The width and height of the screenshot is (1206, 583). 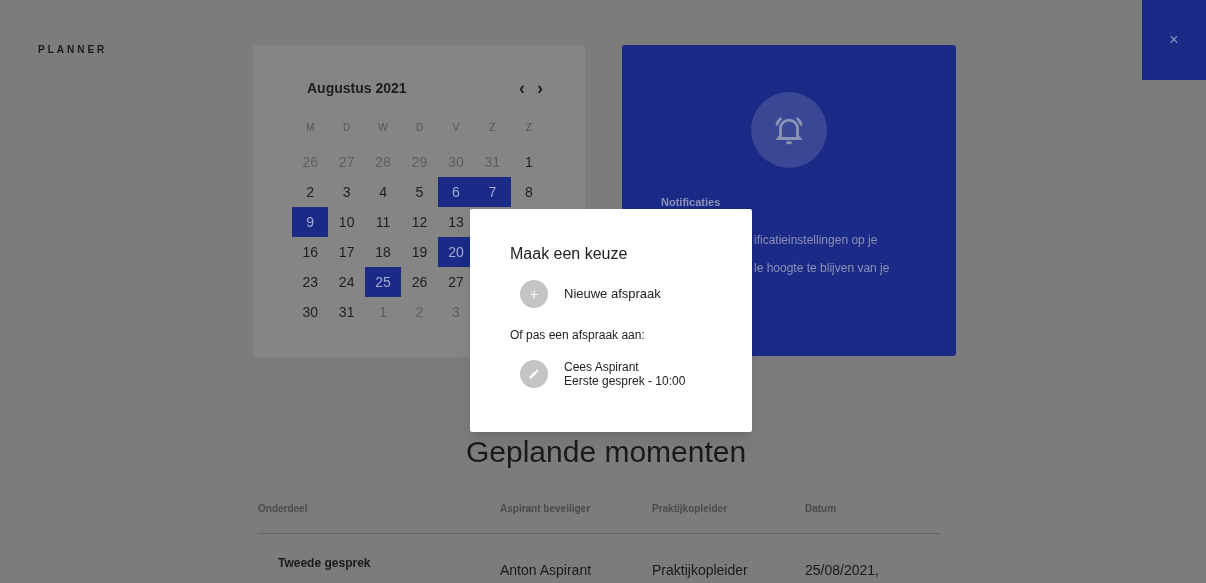 I want to click on dialog-title: Maak een keuze, so click(x=569, y=254).